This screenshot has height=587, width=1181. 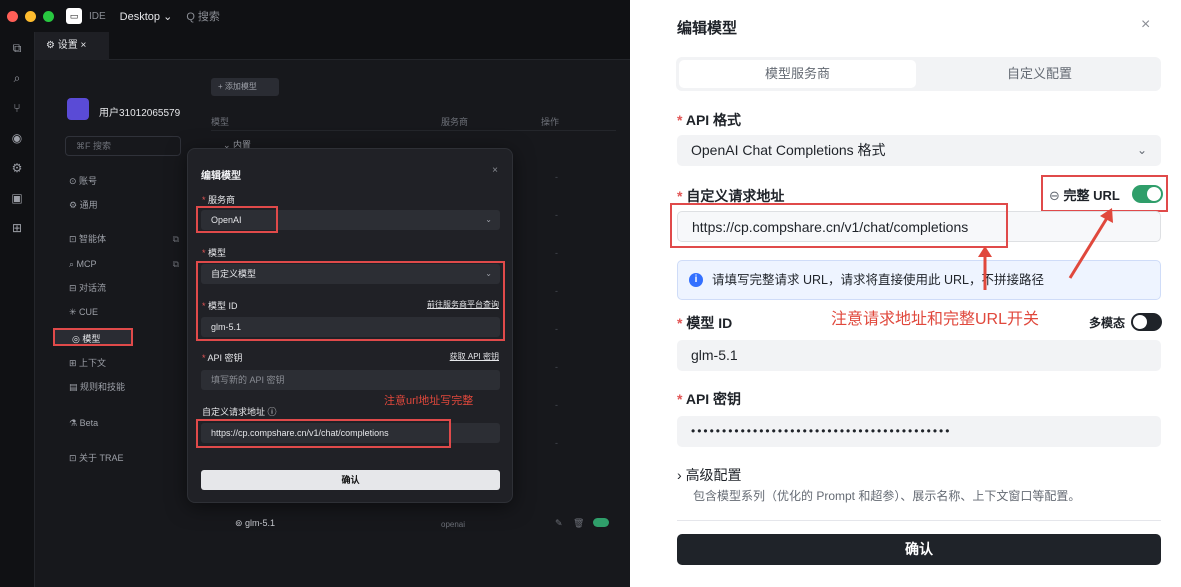 What do you see at coordinates (578, 523) in the screenshot?
I see `delete-icon: 🗑` at bounding box center [578, 523].